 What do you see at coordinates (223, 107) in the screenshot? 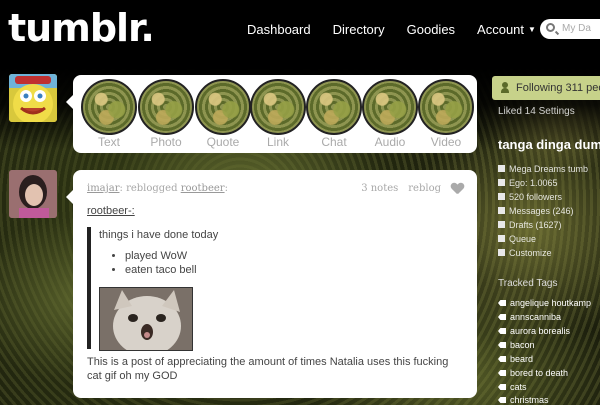
I see `quote-icon` at bounding box center [223, 107].